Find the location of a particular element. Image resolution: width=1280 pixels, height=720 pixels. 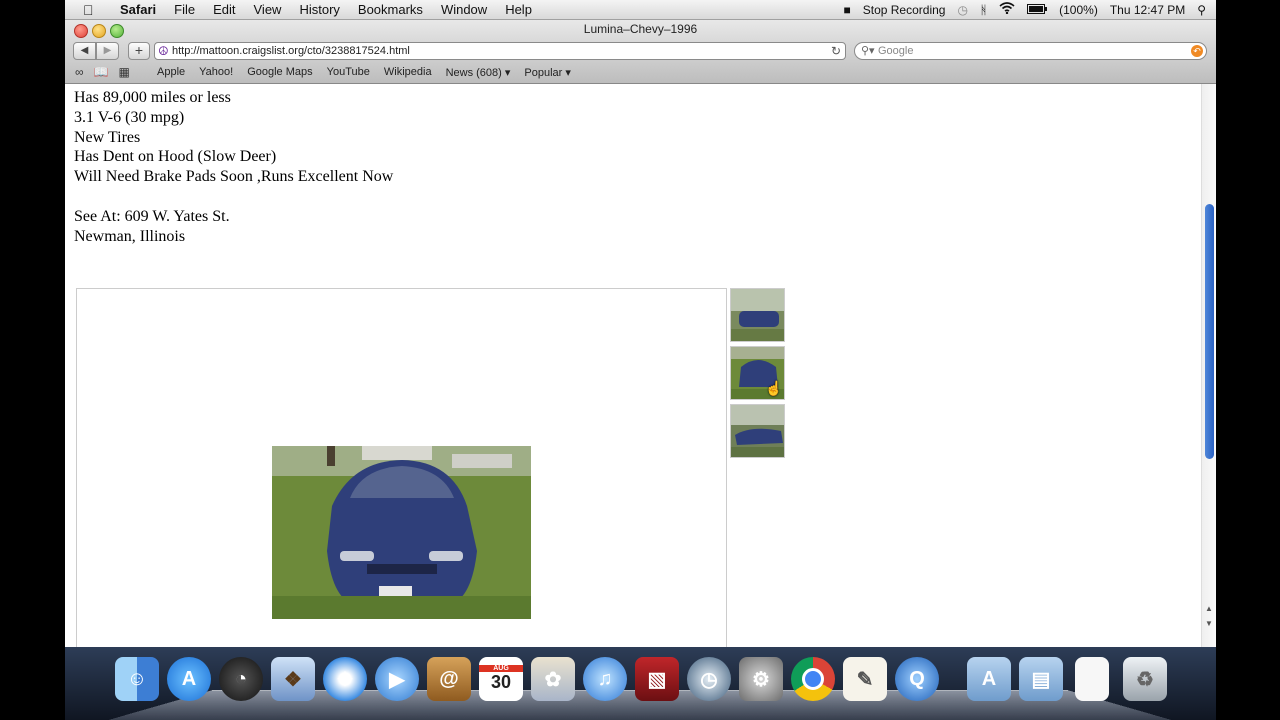

menu-window: Window is located at coordinates (464, 9).